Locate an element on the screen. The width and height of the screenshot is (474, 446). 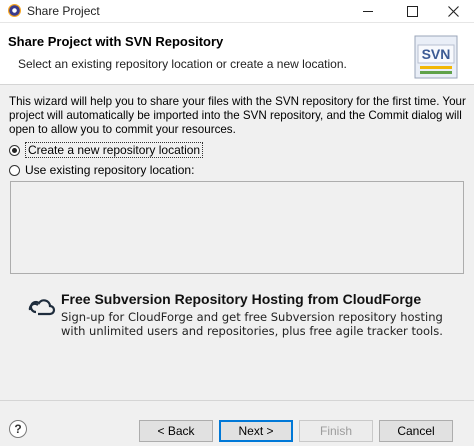
back-button: < Back is located at coordinates (176, 431).